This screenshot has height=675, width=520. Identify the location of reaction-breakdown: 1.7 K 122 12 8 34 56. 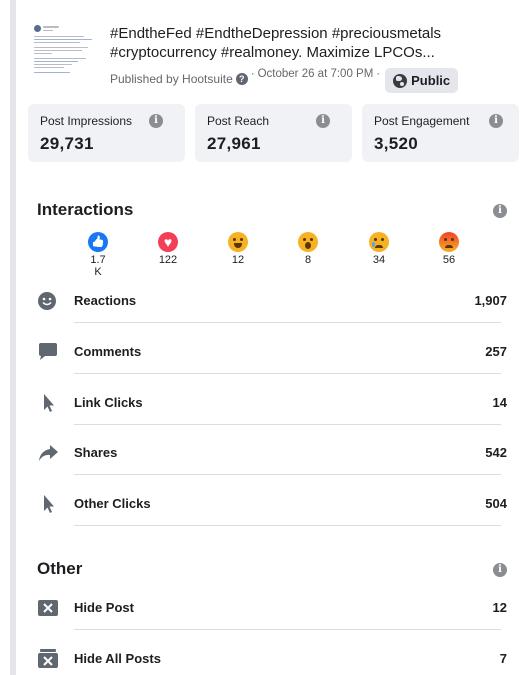
(290, 257).